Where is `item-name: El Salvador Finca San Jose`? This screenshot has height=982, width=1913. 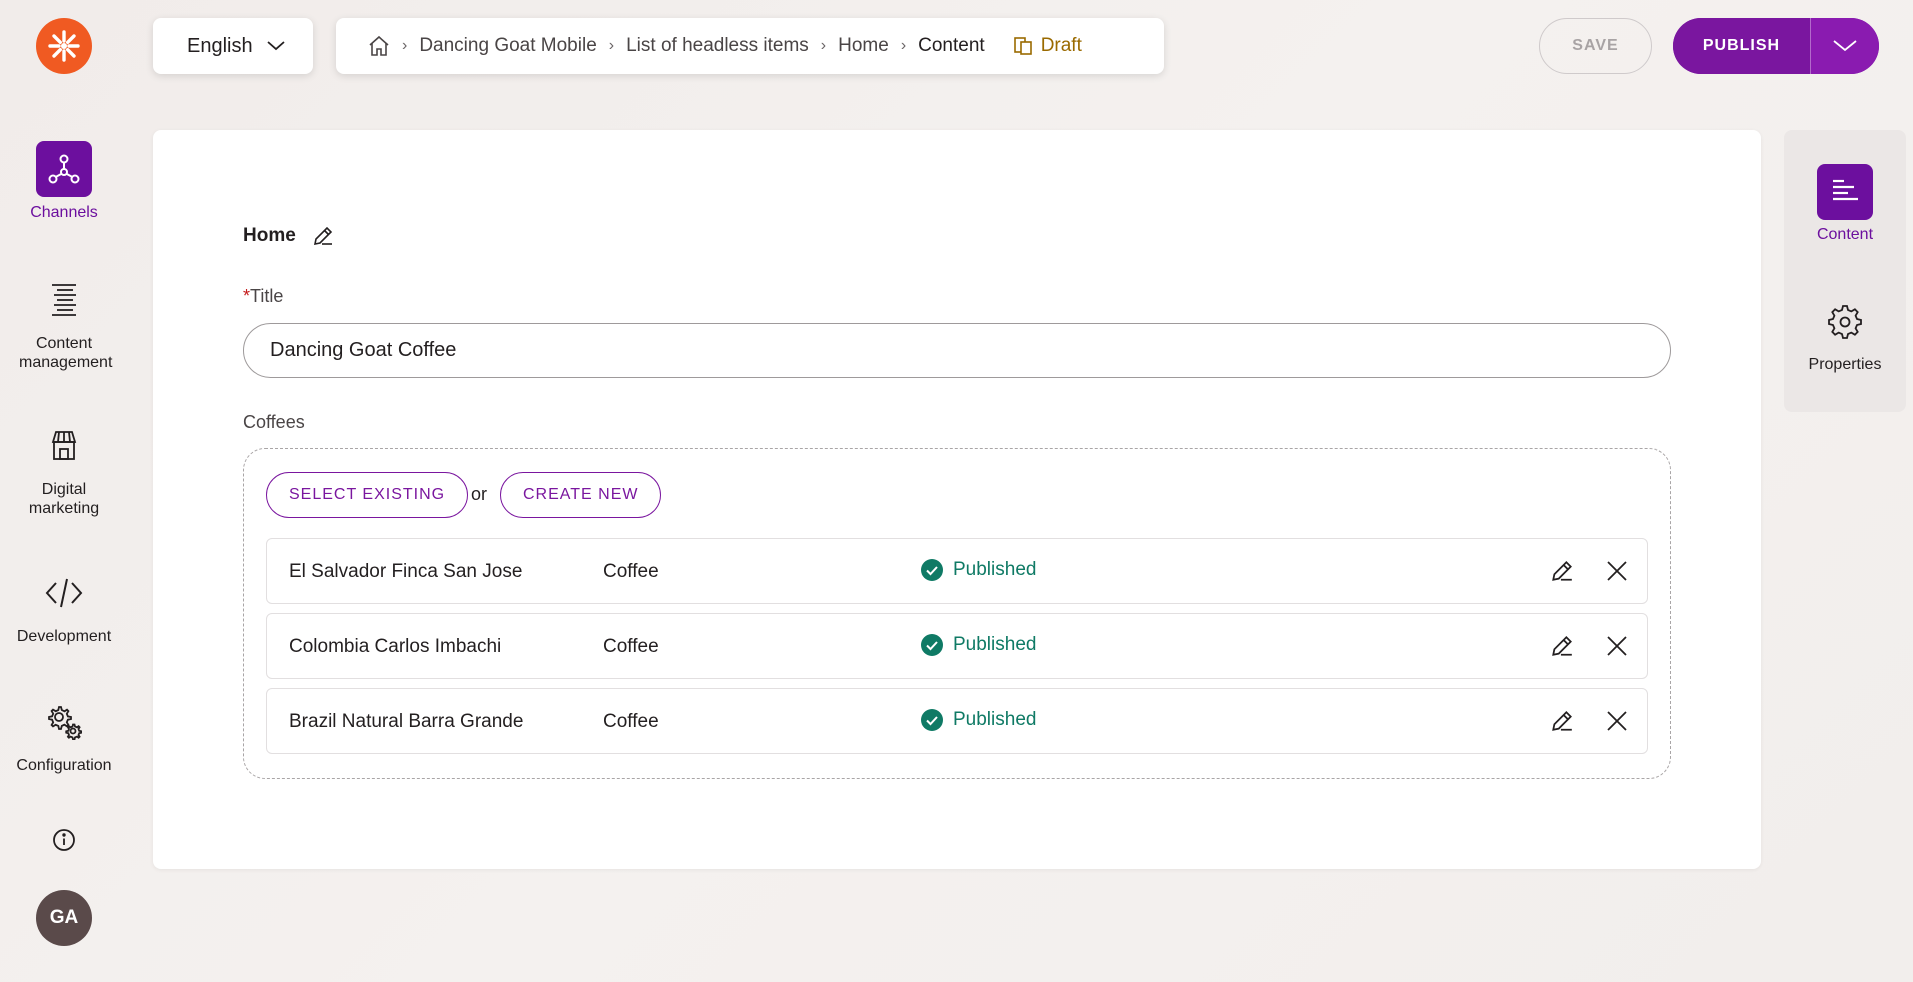
item-name: El Salvador Finca San Jose is located at coordinates (406, 571).